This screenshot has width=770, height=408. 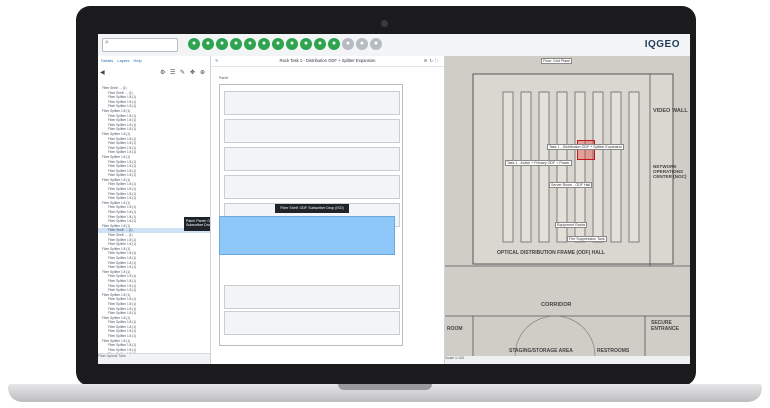 I want to click on zoom-icon: ⊕, so click(x=202, y=72).